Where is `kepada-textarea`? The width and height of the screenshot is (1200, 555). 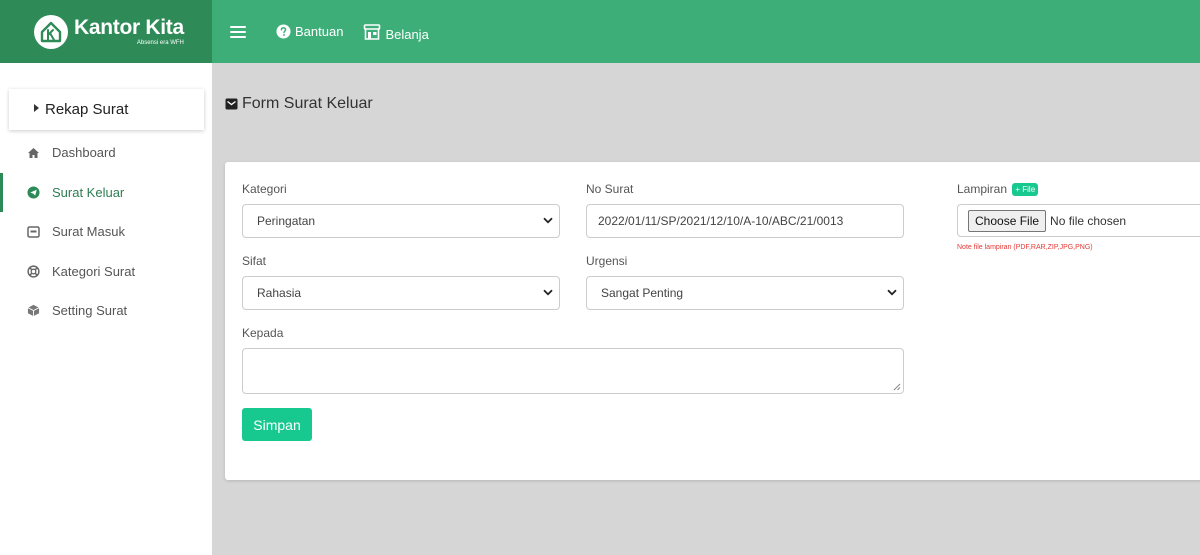
kepada-textarea is located at coordinates (573, 371).